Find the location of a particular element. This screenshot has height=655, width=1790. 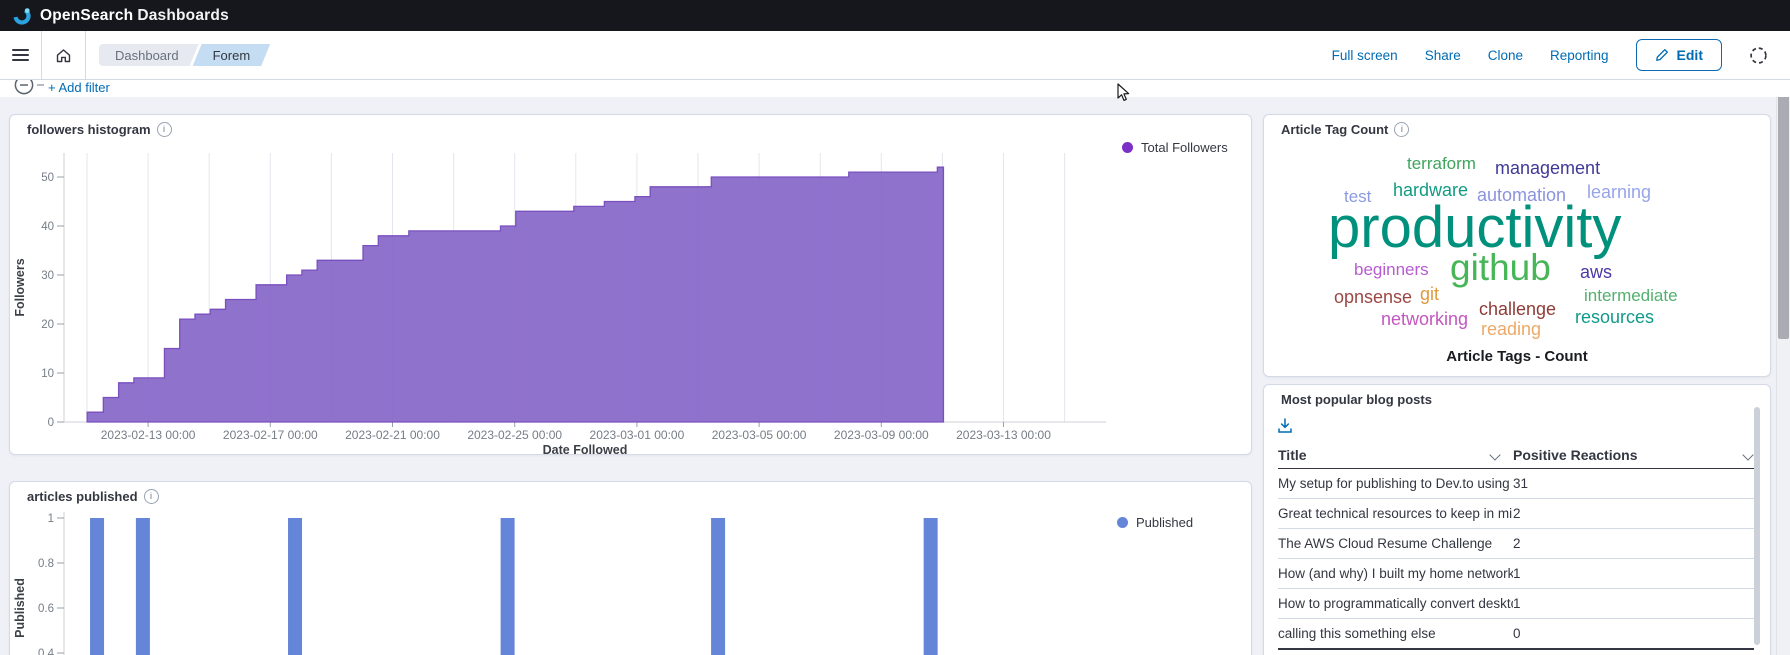

navbar-actions: Full screen Share Clone Reporting Edit is located at coordinates (1561, 55).